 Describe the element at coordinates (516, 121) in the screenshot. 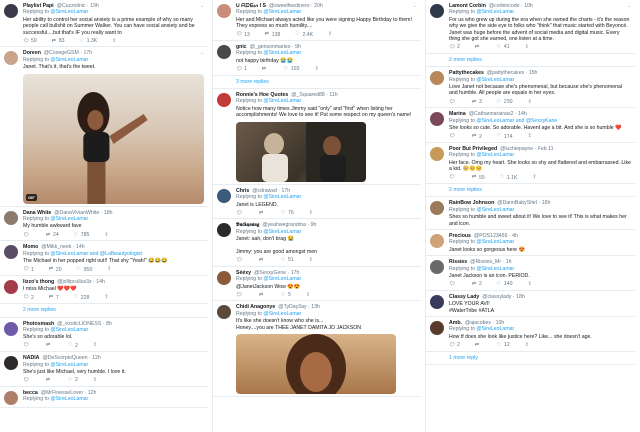

I see `mention-link: @SireLeoLamar and @SexxyKane` at that location.